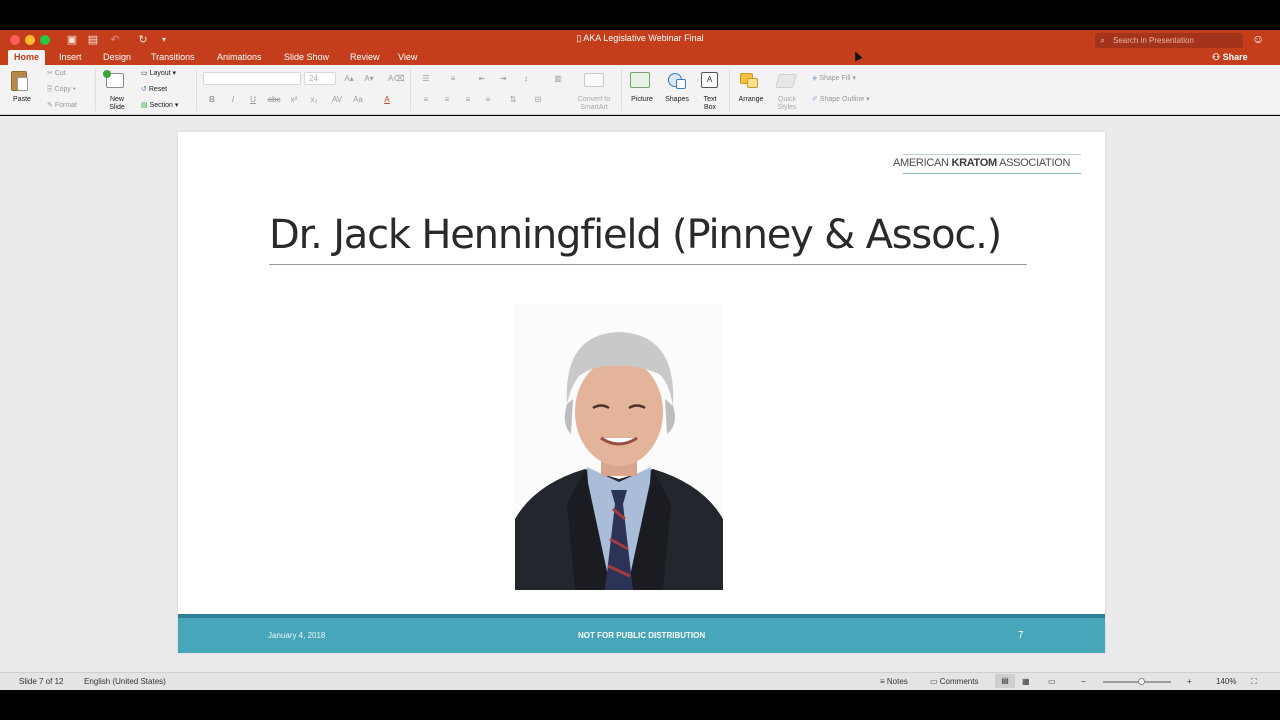 Image resolution: width=1280 pixels, height=720 pixels. I want to click on smartart-icon, so click(594, 80).